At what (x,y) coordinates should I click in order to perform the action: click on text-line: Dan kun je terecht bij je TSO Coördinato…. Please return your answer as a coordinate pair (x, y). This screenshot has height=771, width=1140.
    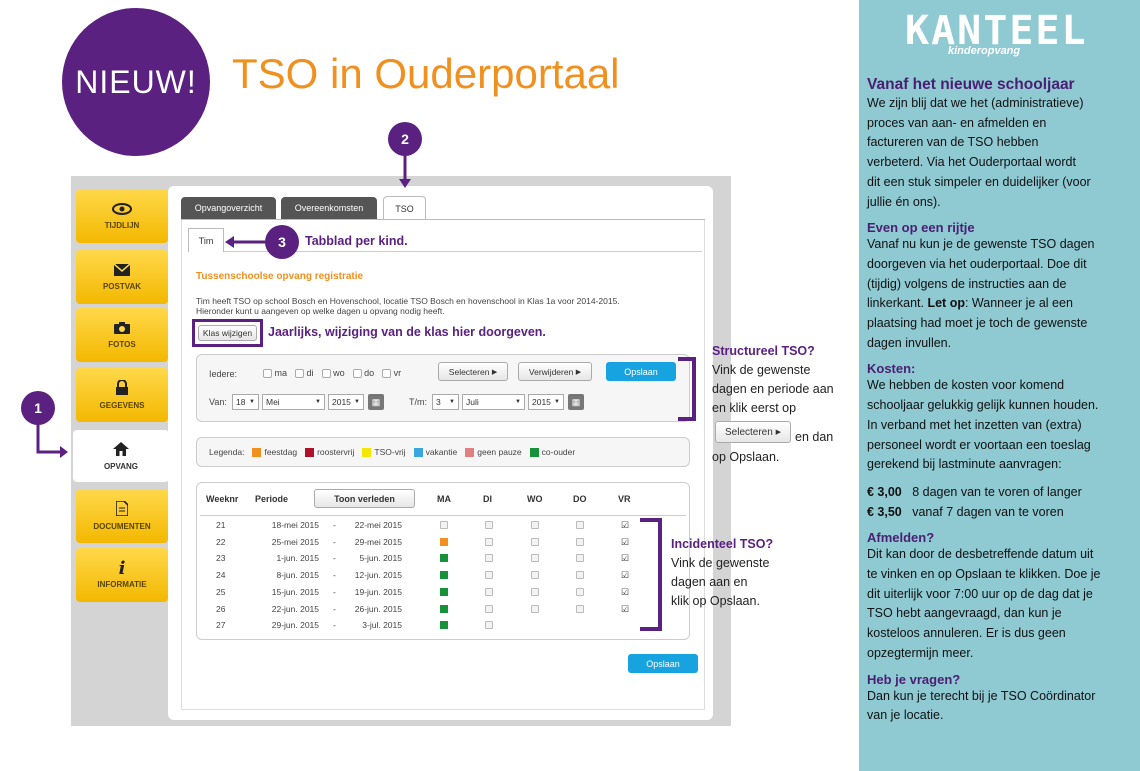
    Looking at the image, I should click on (981, 695).